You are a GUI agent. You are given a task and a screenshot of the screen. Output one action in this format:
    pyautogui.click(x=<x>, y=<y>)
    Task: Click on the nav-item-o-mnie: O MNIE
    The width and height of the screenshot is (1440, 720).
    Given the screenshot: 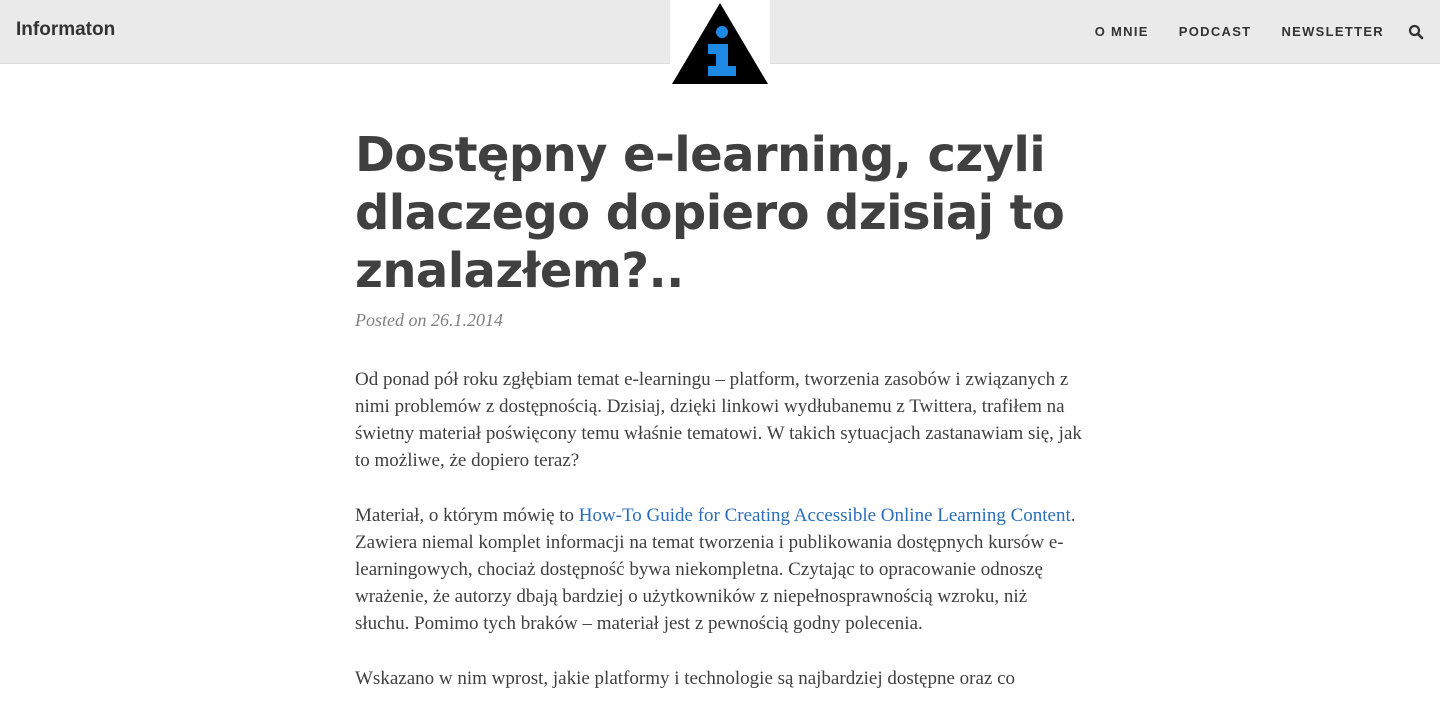 What is the action you would take?
    pyautogui.click(x=1122, y=31)
    